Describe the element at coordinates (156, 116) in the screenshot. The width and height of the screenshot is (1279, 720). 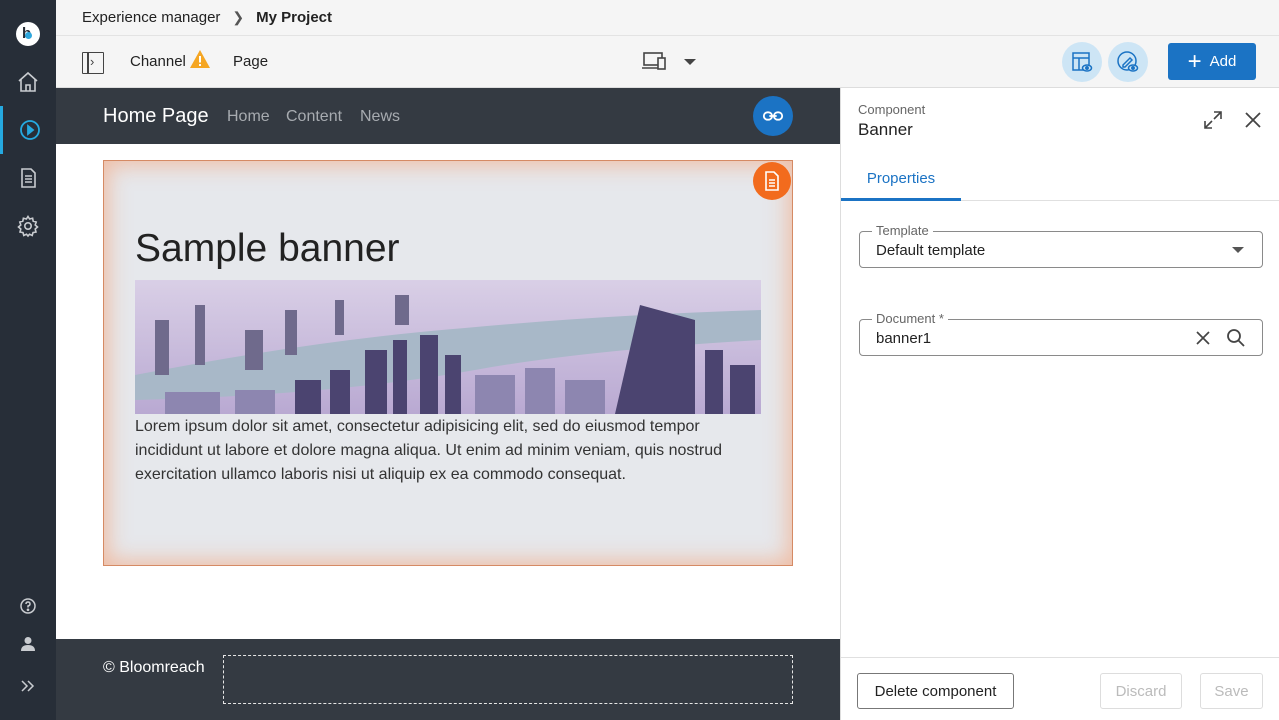
I see `site-brand: Home Page` at that location.